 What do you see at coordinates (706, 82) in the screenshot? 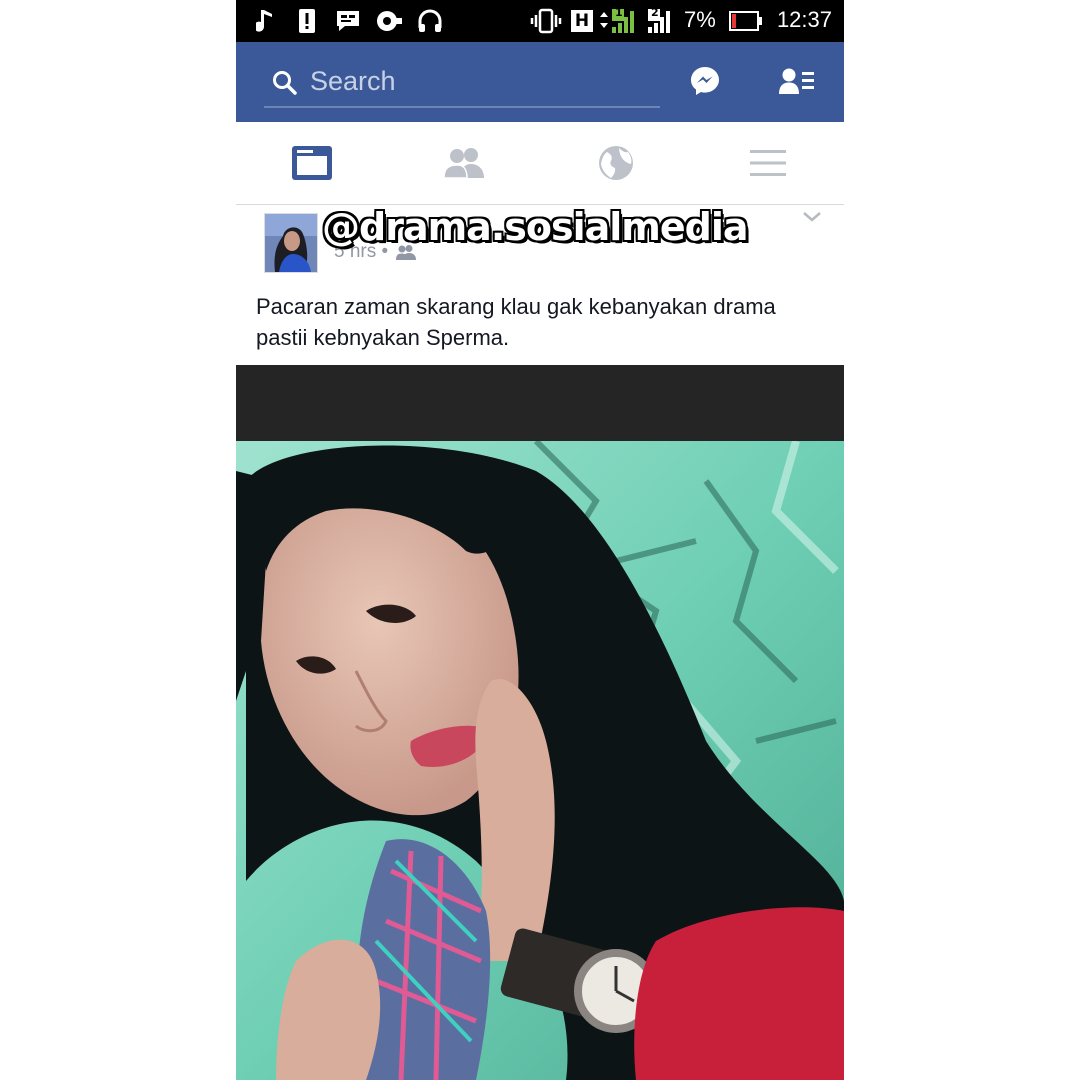
I see `messenger-icon` at bounding box center [706, 82].